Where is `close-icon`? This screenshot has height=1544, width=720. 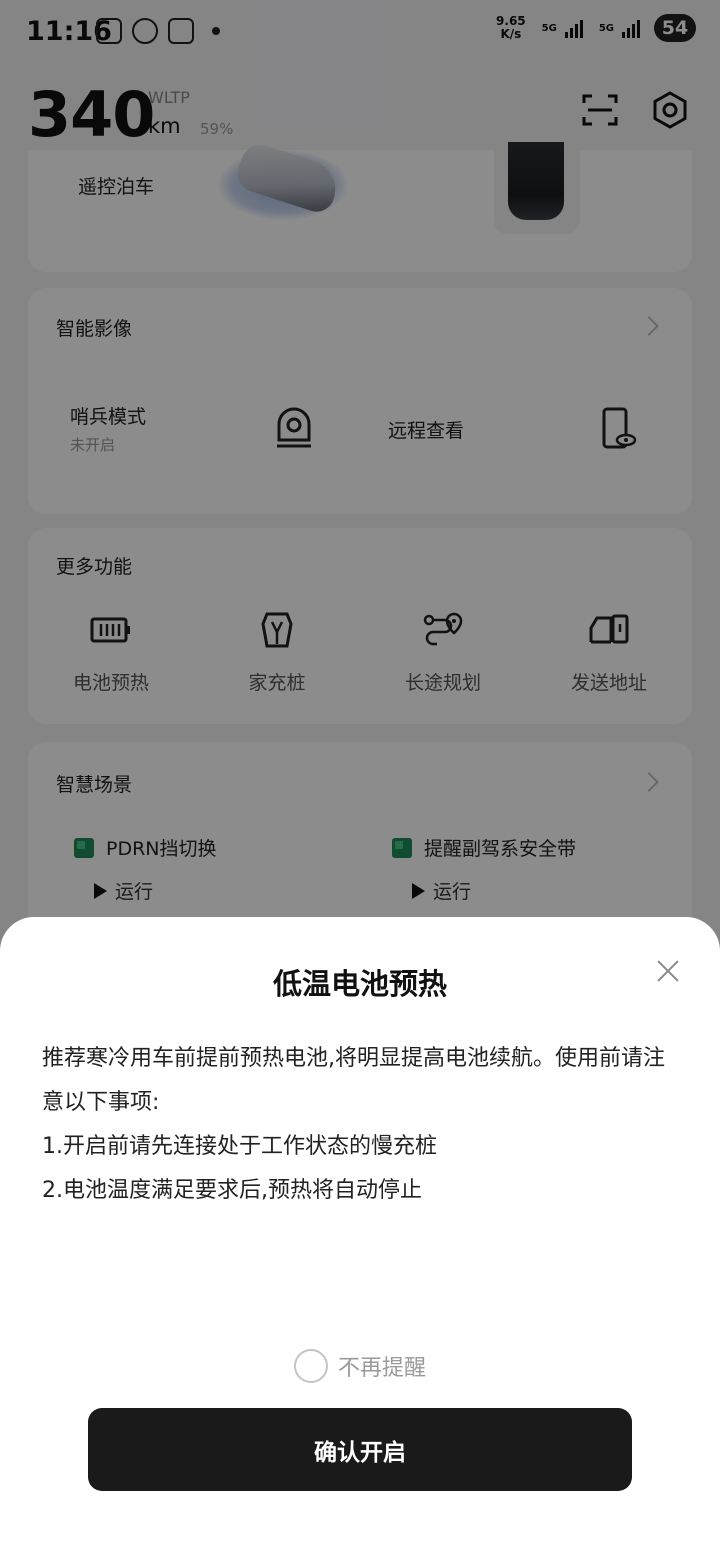
close-icon is located at coordinates (668, 971).